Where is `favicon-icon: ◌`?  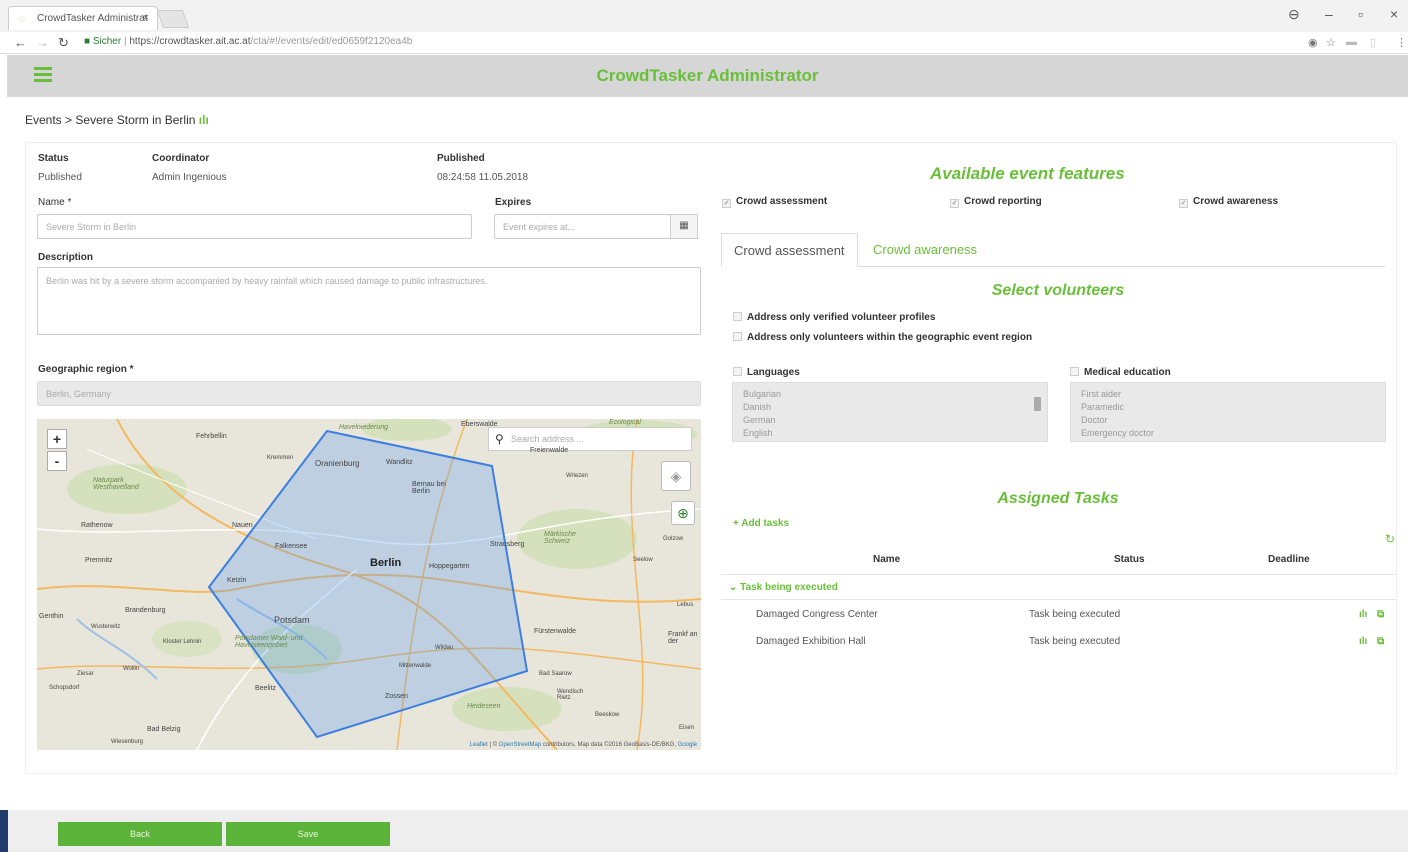
favicon-icon: ◌ is located at coordinates (22, 19).